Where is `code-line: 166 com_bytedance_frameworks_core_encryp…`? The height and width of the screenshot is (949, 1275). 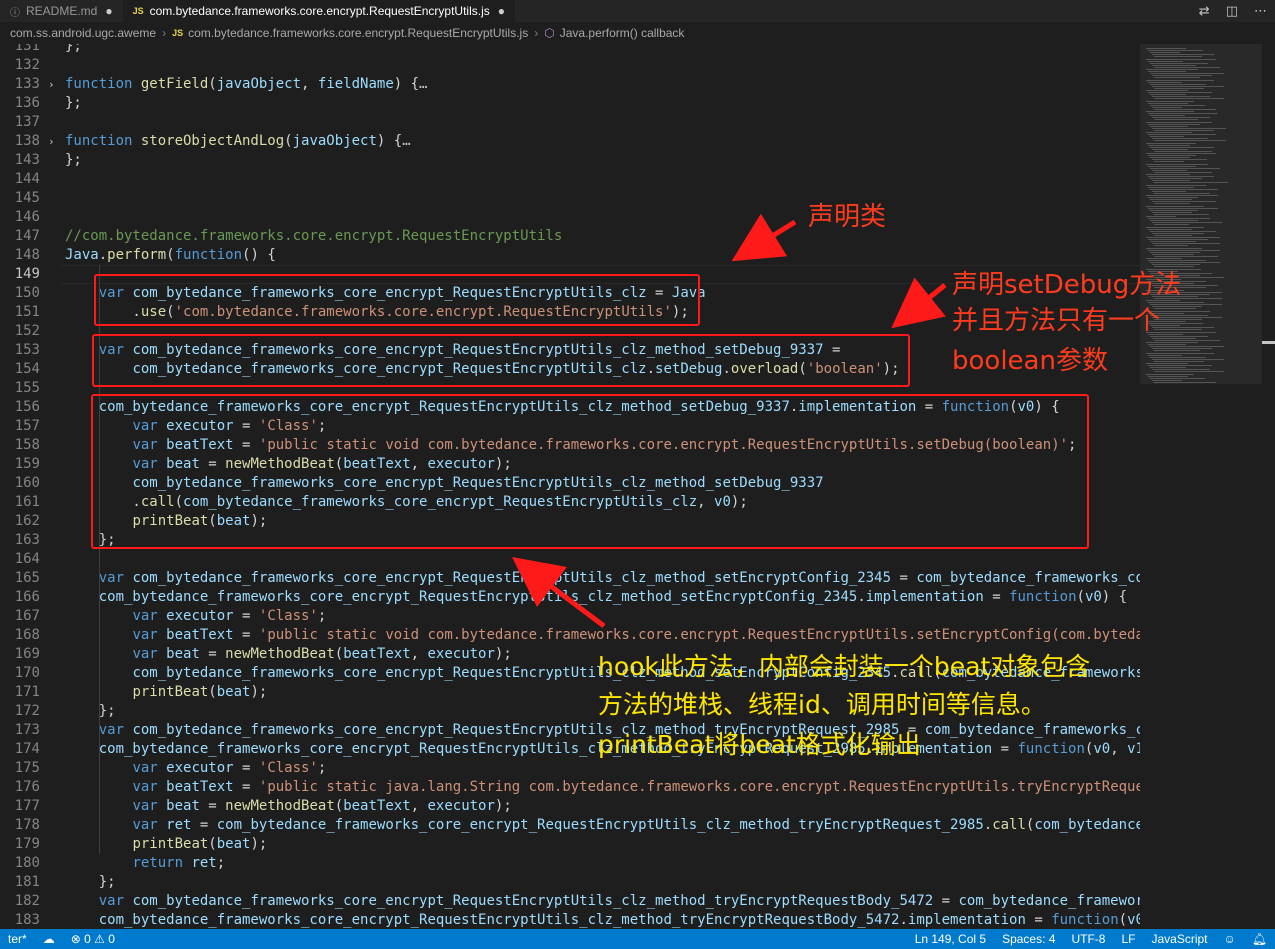 code-line: 166 com_bytedance_frameworks_core_encryp… is located at coordinates (570, 597).